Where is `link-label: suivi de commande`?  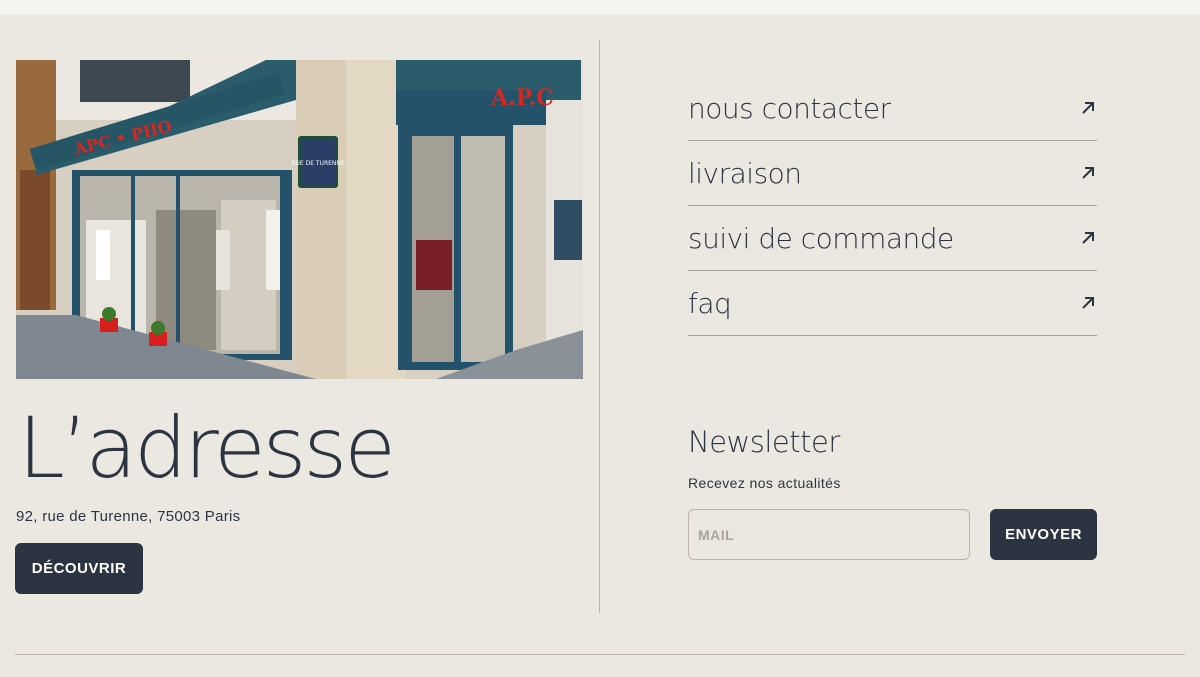 link-label: suivi de commande is located at coordinates (821, 238).